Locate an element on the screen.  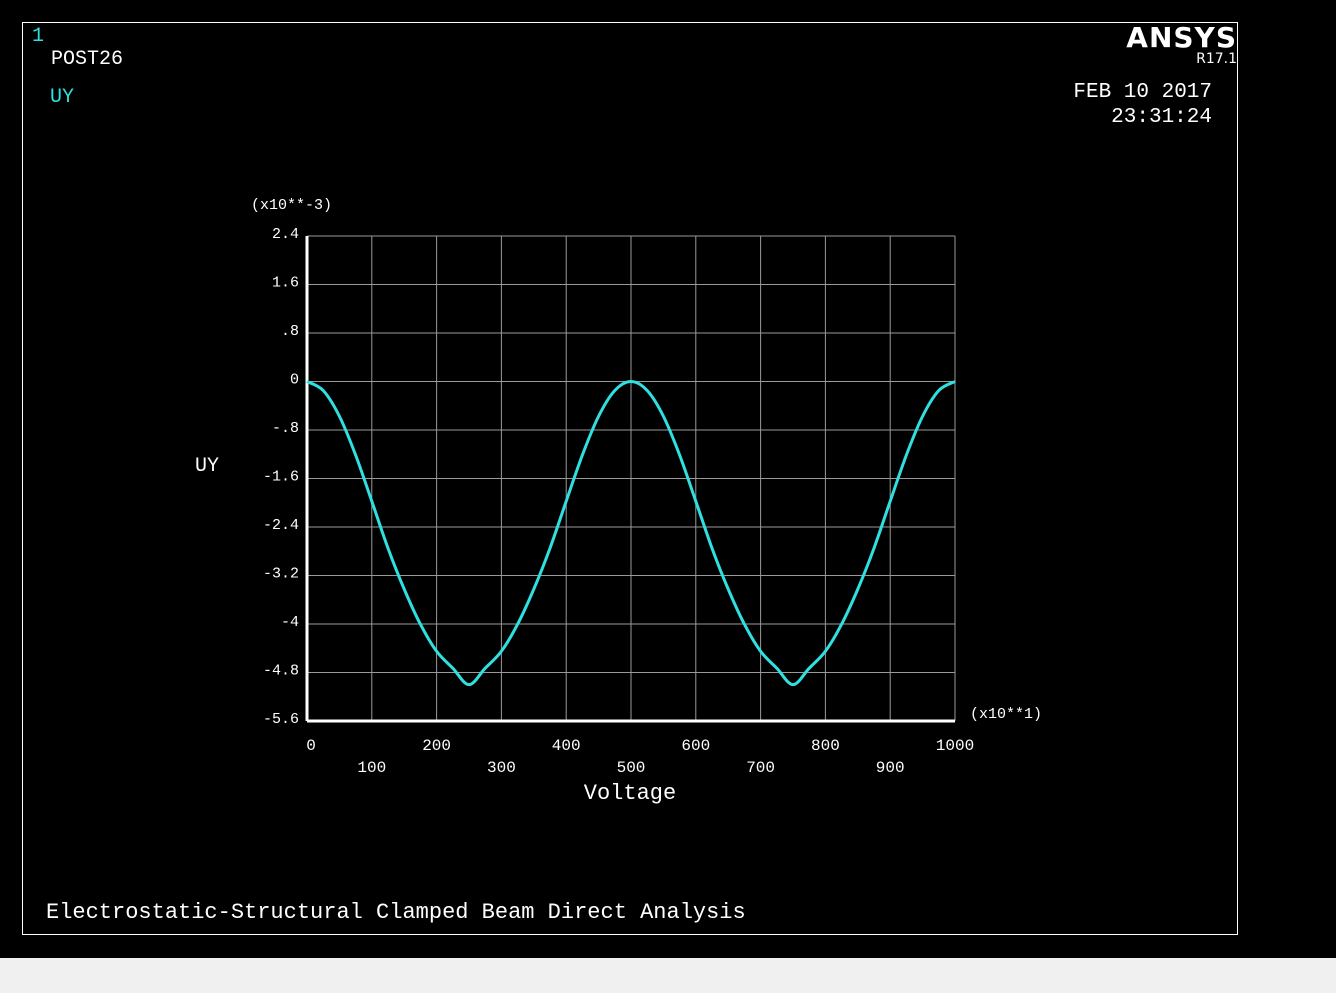
x-tick-label: 300 is located at coordinates (501, 768).